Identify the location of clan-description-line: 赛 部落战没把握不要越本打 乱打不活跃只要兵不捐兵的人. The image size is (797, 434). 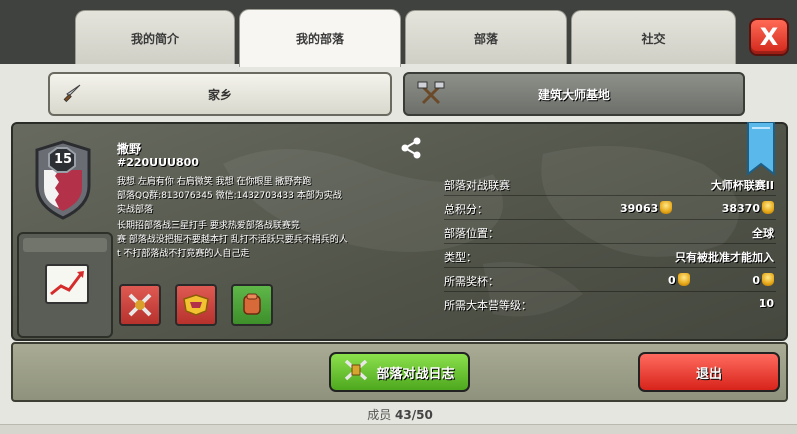
(232, 240).